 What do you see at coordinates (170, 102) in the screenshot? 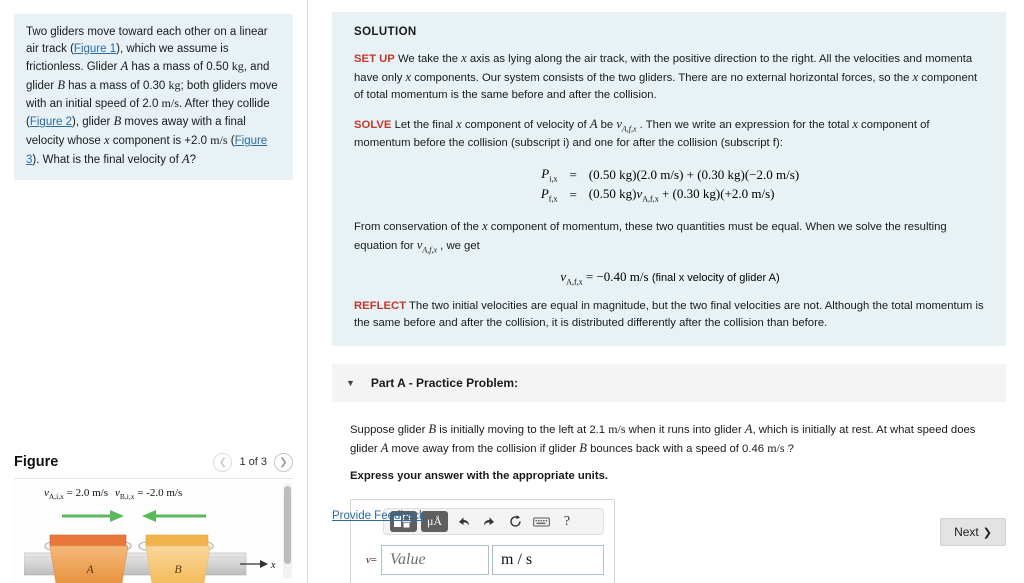
I see `problem-unit-11: m/s` at bounding box center [170, 102].